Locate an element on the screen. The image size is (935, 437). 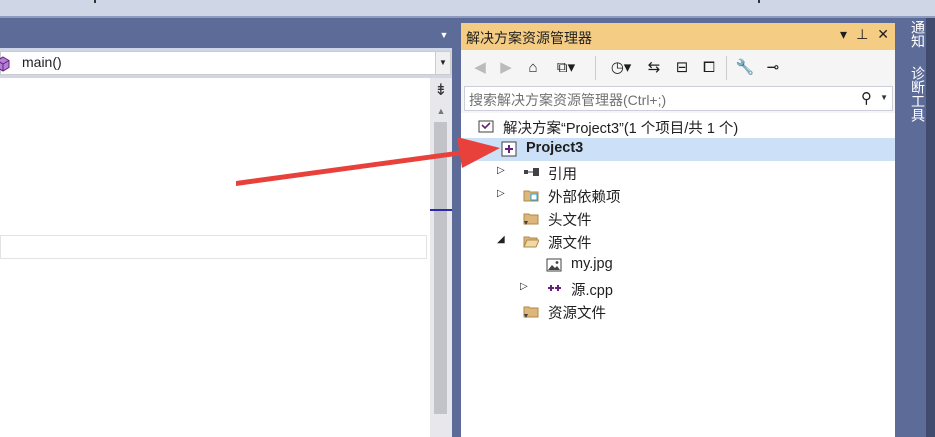
member-dropdown: main() ▼ is located at coordinates (225, 63).